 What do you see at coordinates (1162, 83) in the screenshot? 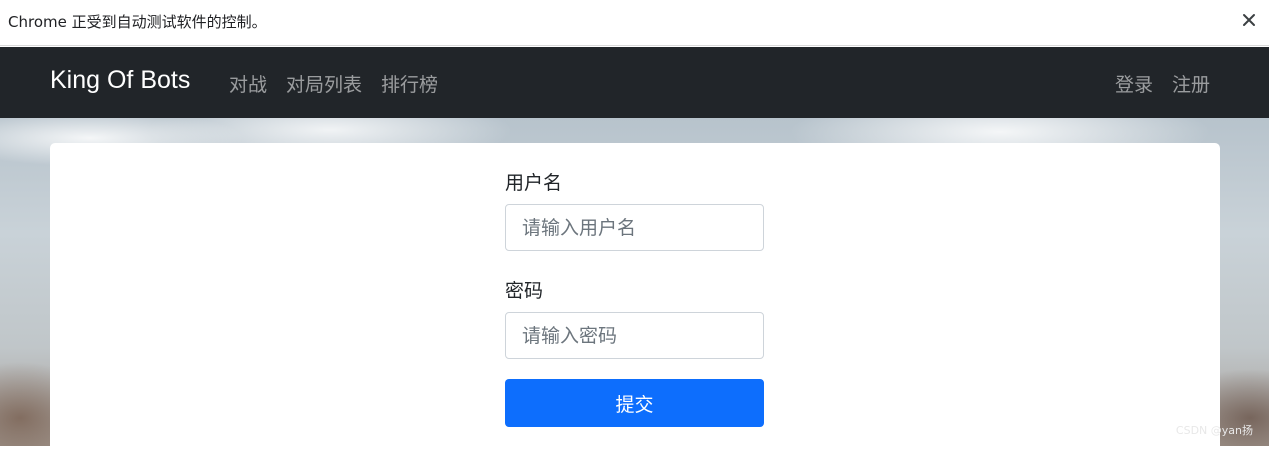
I see `nav-user-links: 登录 注册` at bounding box center [1162, 83].